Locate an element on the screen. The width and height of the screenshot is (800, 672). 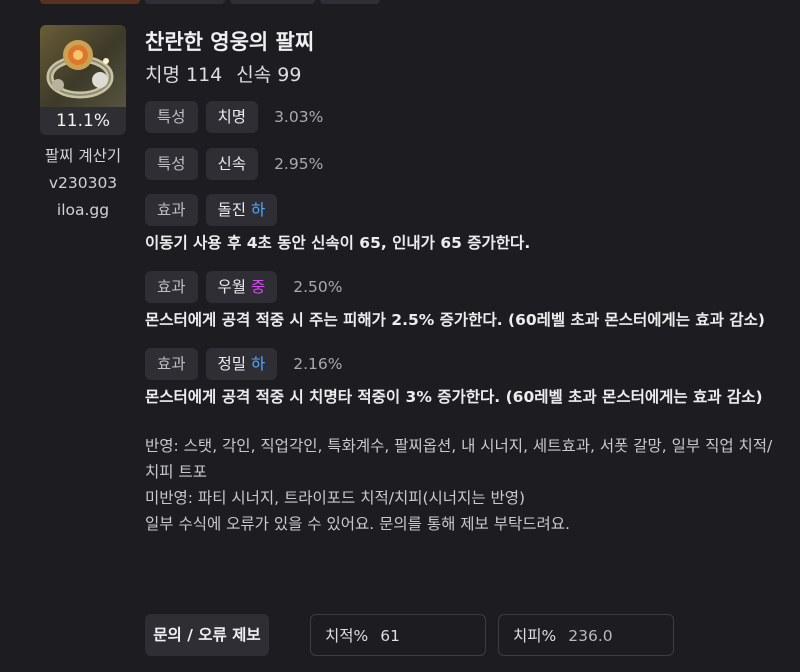
site-name: iloa.gg is located at coordinates (83, 210).